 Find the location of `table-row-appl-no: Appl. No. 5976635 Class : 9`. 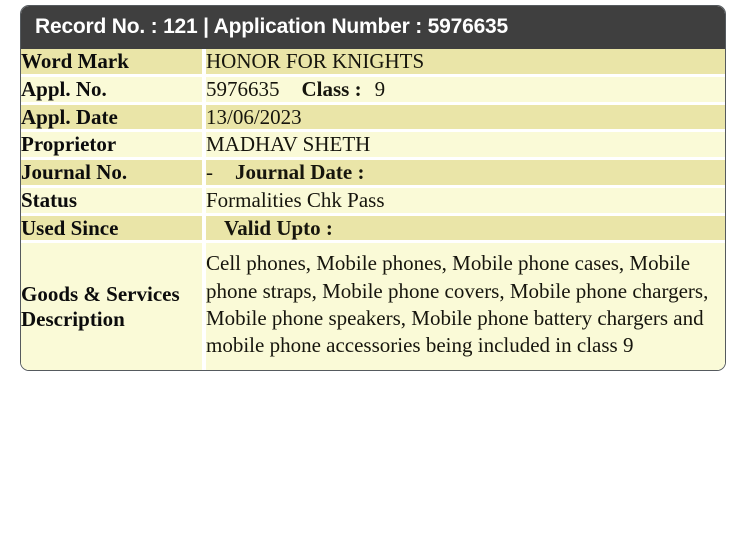

table-row-appl-no: Appl. No. 5976635 Class : 9 is located at coordinates (373, 90).